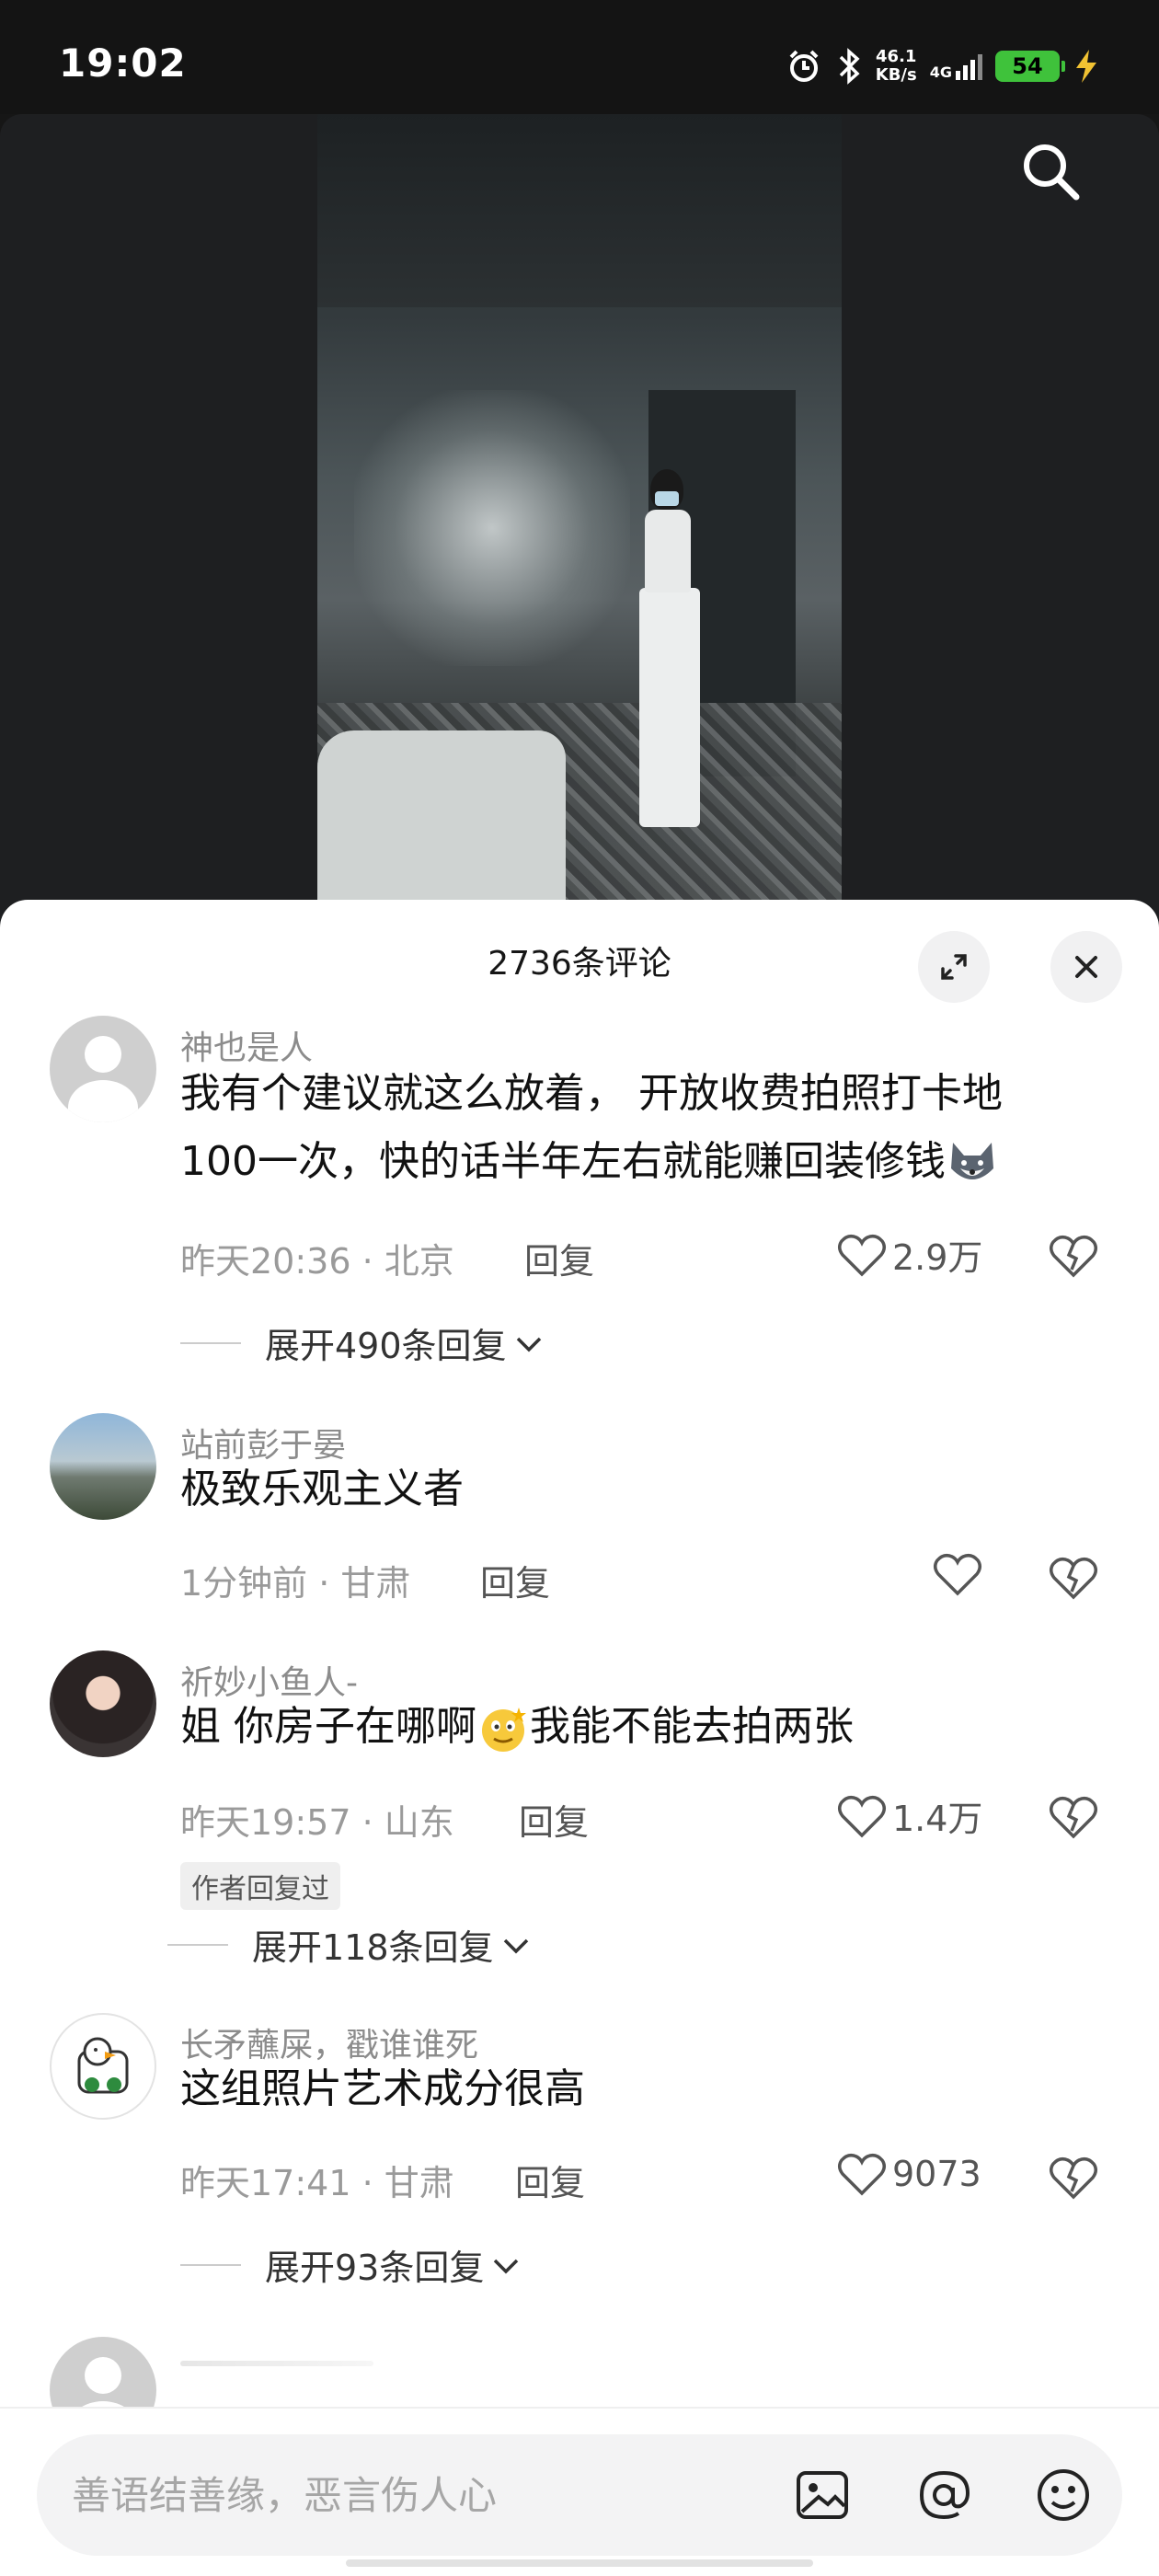 This screenshot has width=1159, height=2576. I want to click on comment-input-bar, so click(579, 2491).